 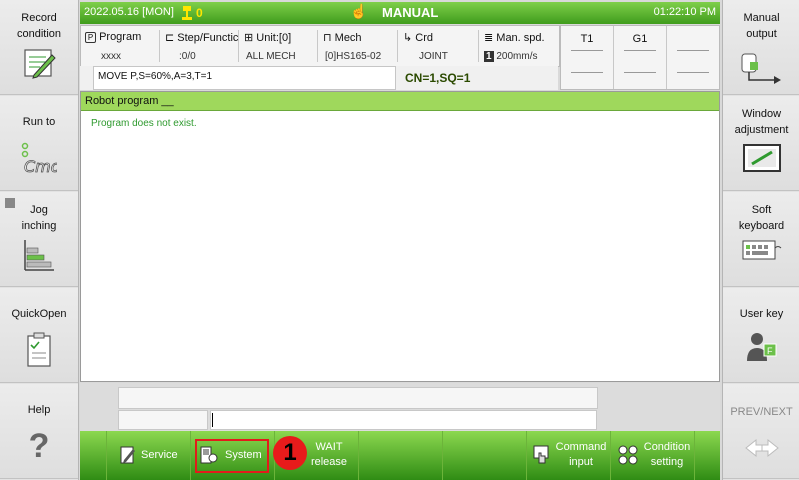 I want to click on crd-icon: ↳, so click(x=408, y=38).